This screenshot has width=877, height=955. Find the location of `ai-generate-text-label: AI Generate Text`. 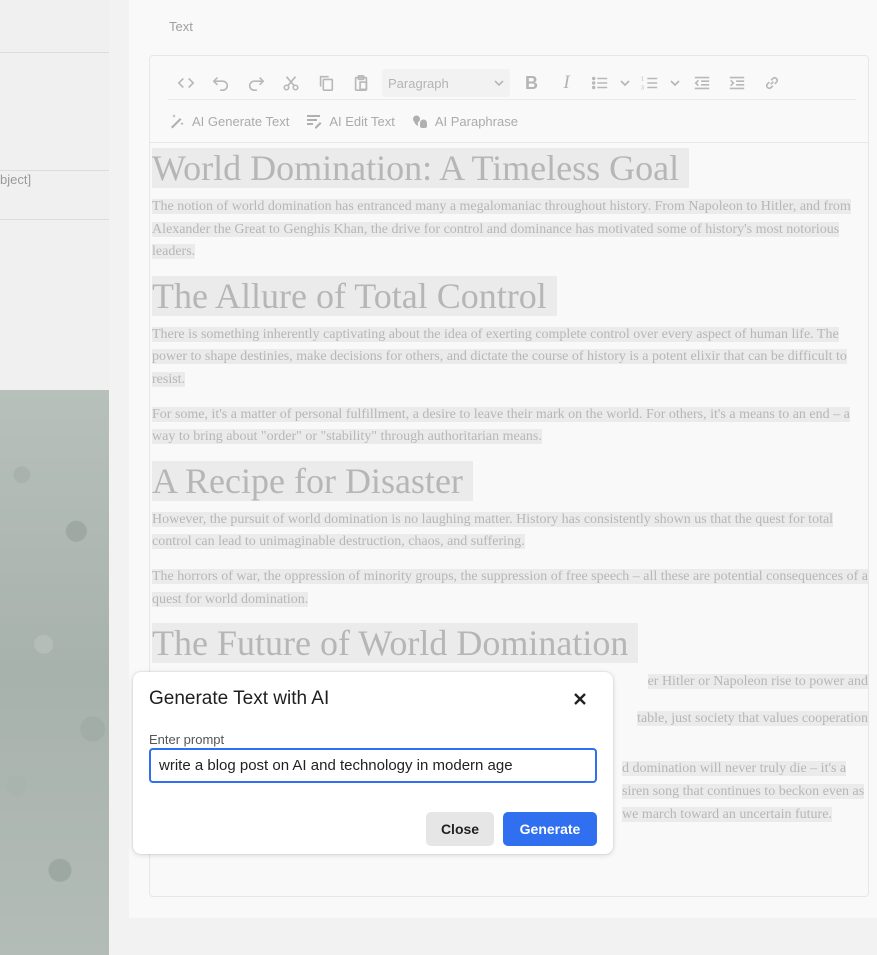

ai-generate-text-label: AI Generate Text is located at coordinates (241, 121).